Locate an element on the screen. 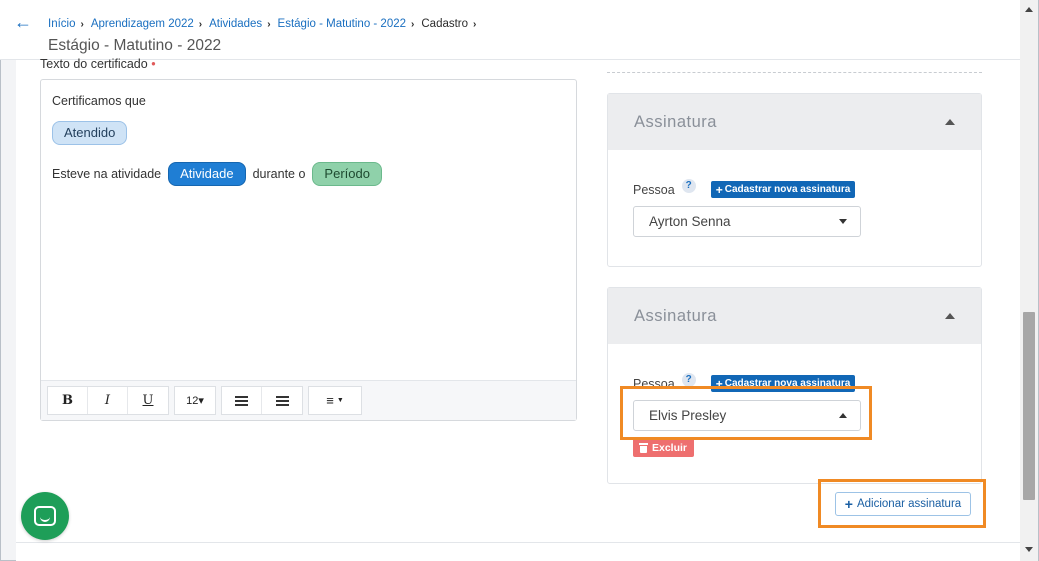 The height and width of the screenshot is (561, 1039). trash-icon is located at coordinates (643, 447).